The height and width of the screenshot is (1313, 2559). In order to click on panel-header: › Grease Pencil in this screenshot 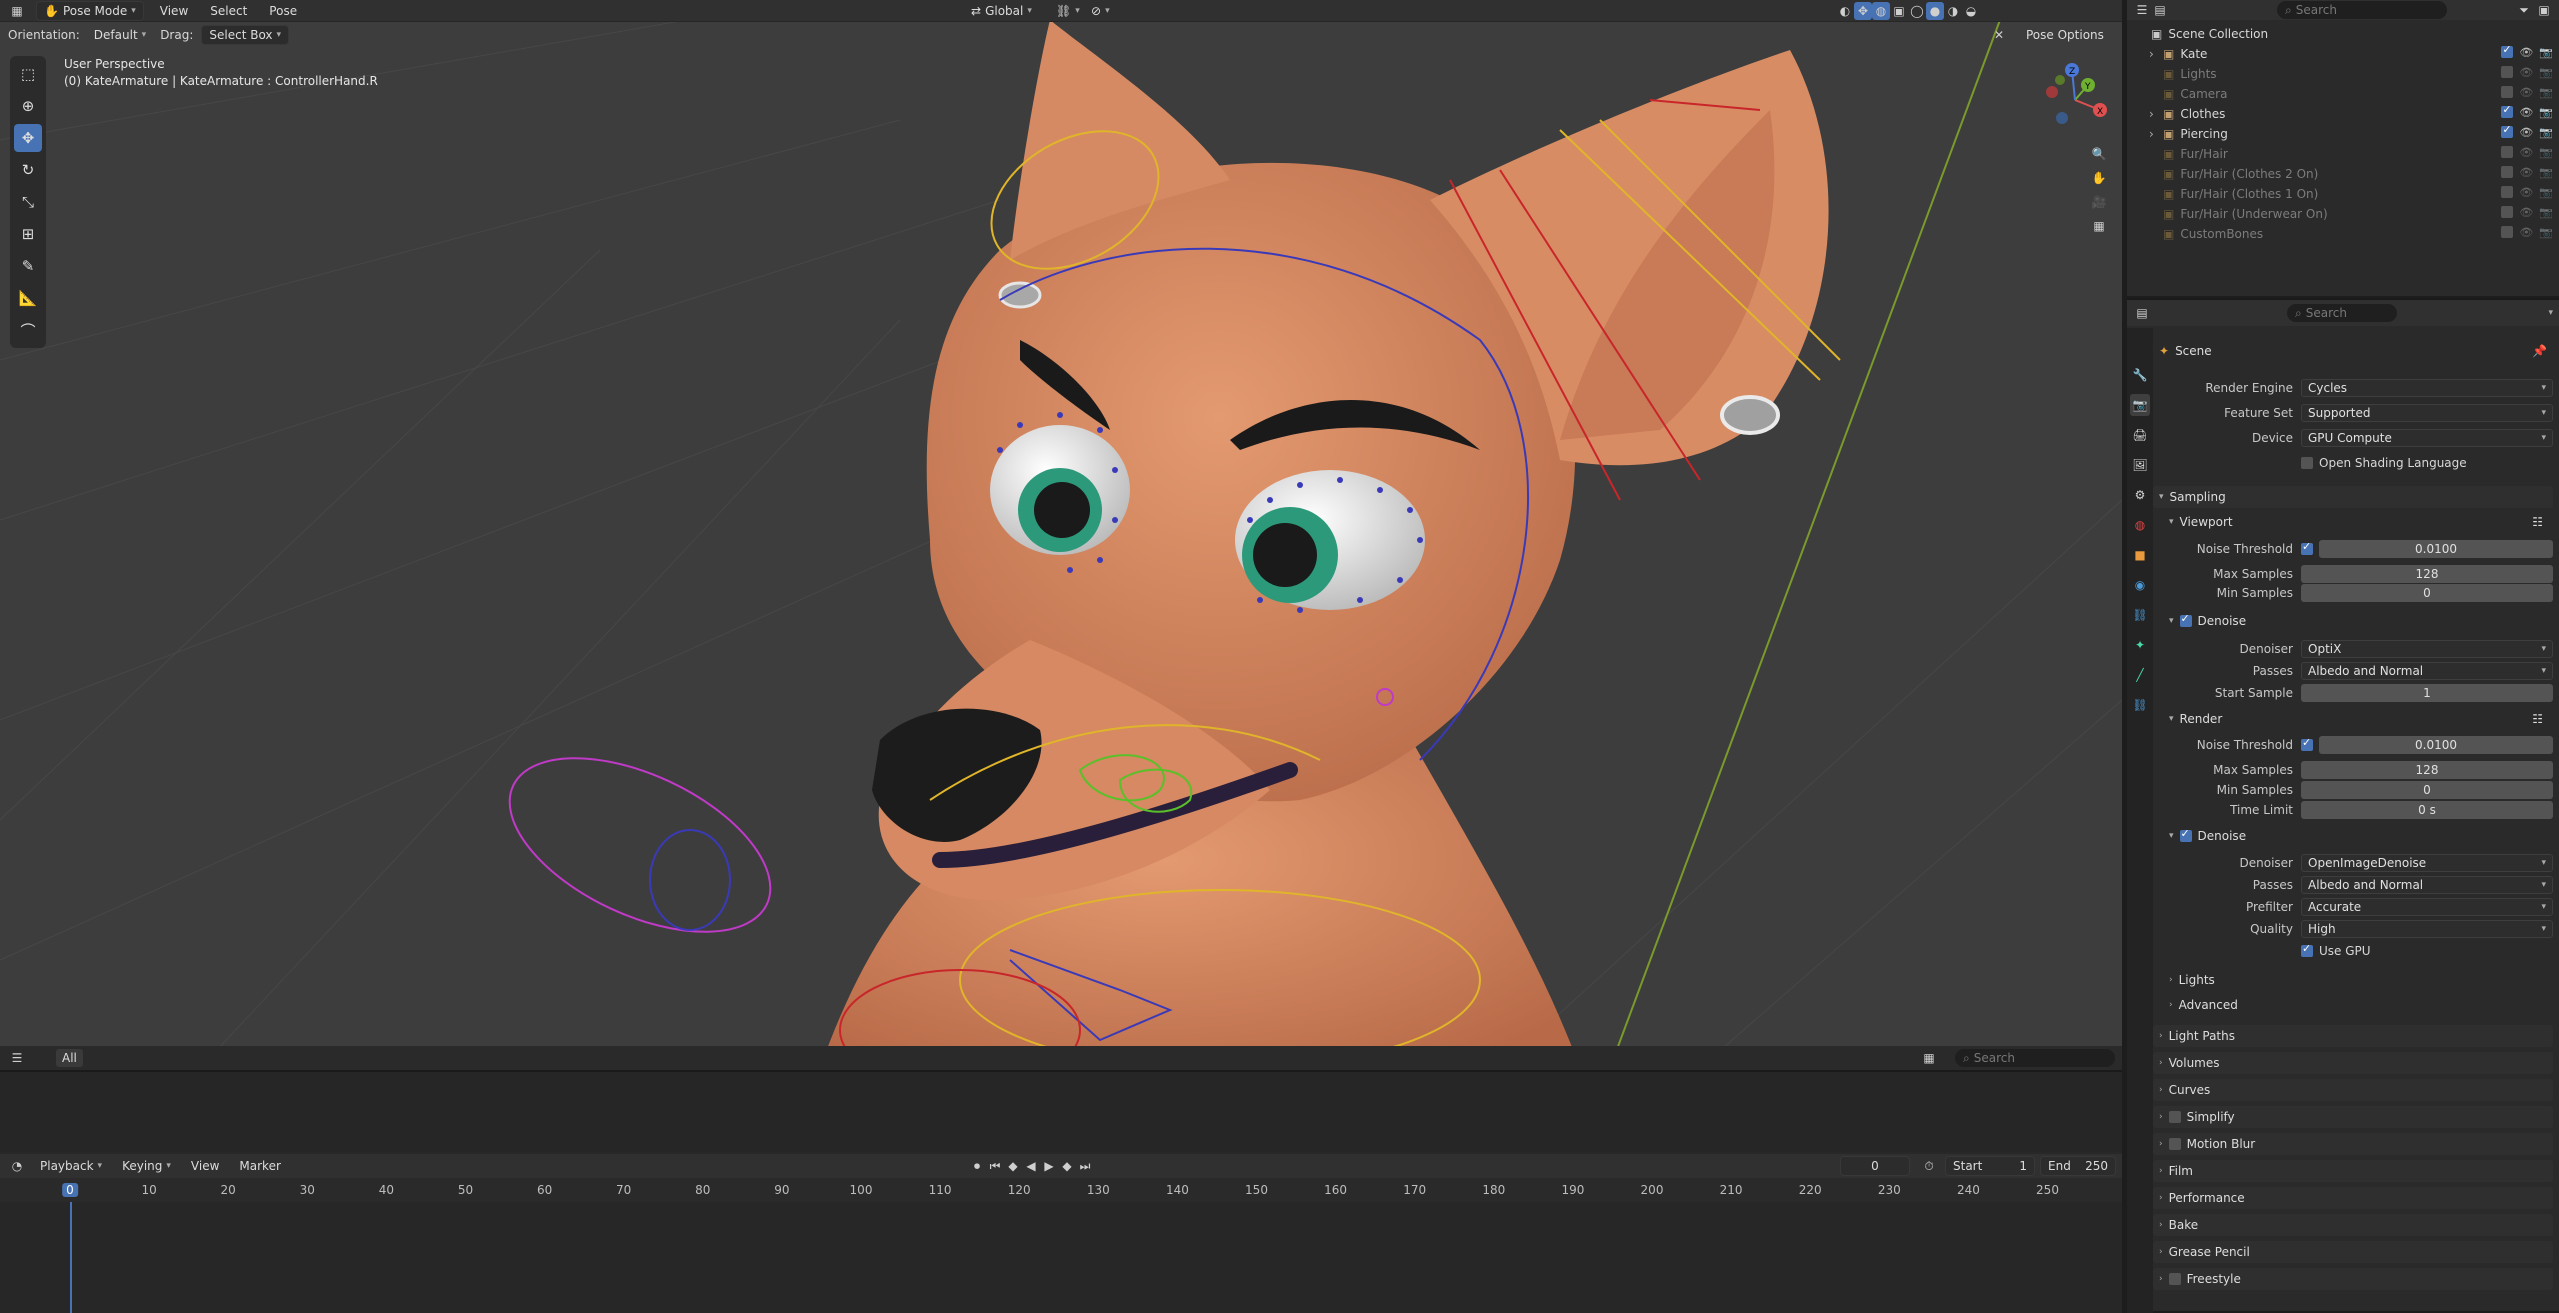, I will do `click(2353, 1252)`.